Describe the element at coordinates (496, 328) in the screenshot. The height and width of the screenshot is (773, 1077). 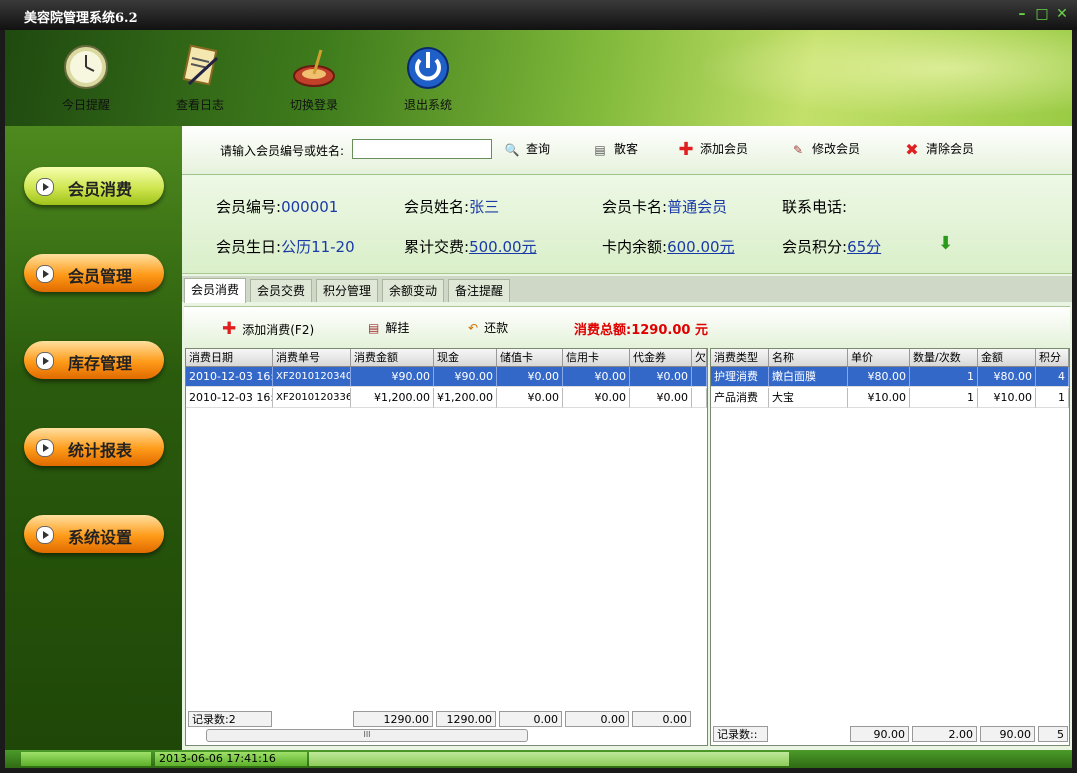
I see `repay-label: 还款` at that location.